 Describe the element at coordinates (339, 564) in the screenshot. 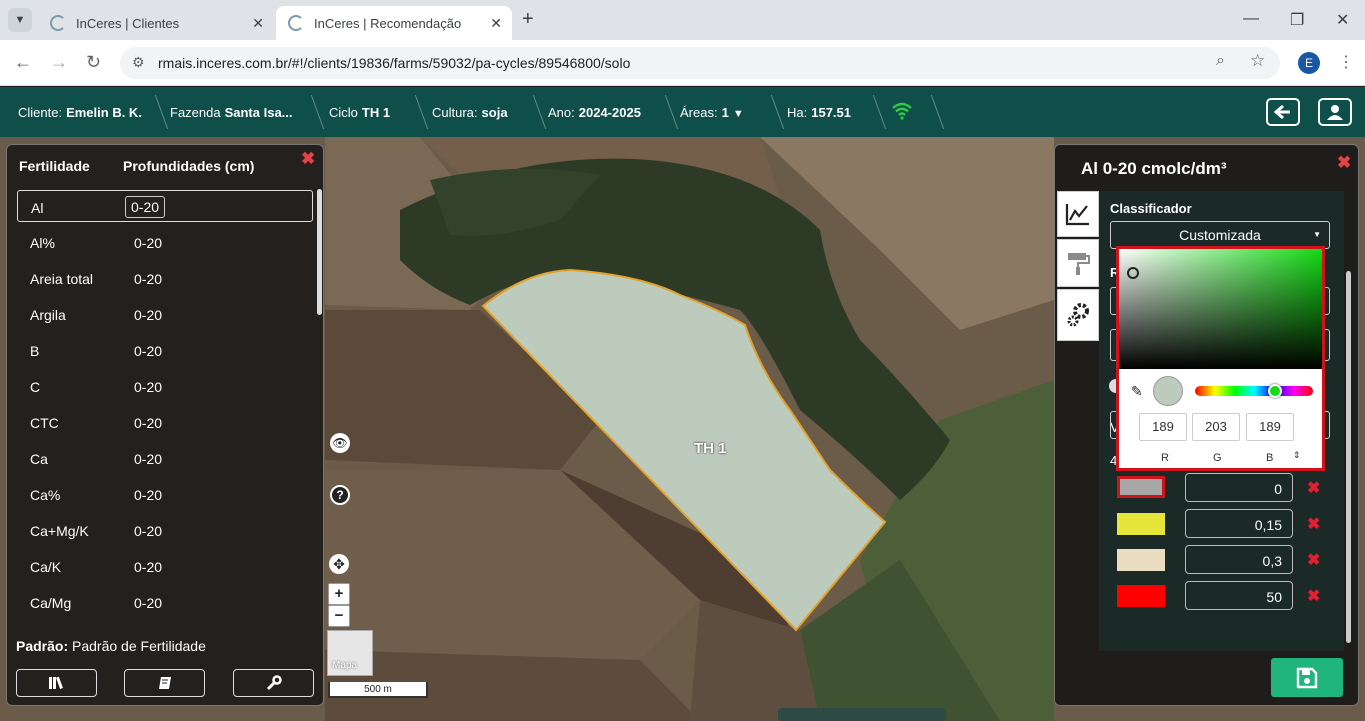

I see `pan-icon: ✥` at that location.